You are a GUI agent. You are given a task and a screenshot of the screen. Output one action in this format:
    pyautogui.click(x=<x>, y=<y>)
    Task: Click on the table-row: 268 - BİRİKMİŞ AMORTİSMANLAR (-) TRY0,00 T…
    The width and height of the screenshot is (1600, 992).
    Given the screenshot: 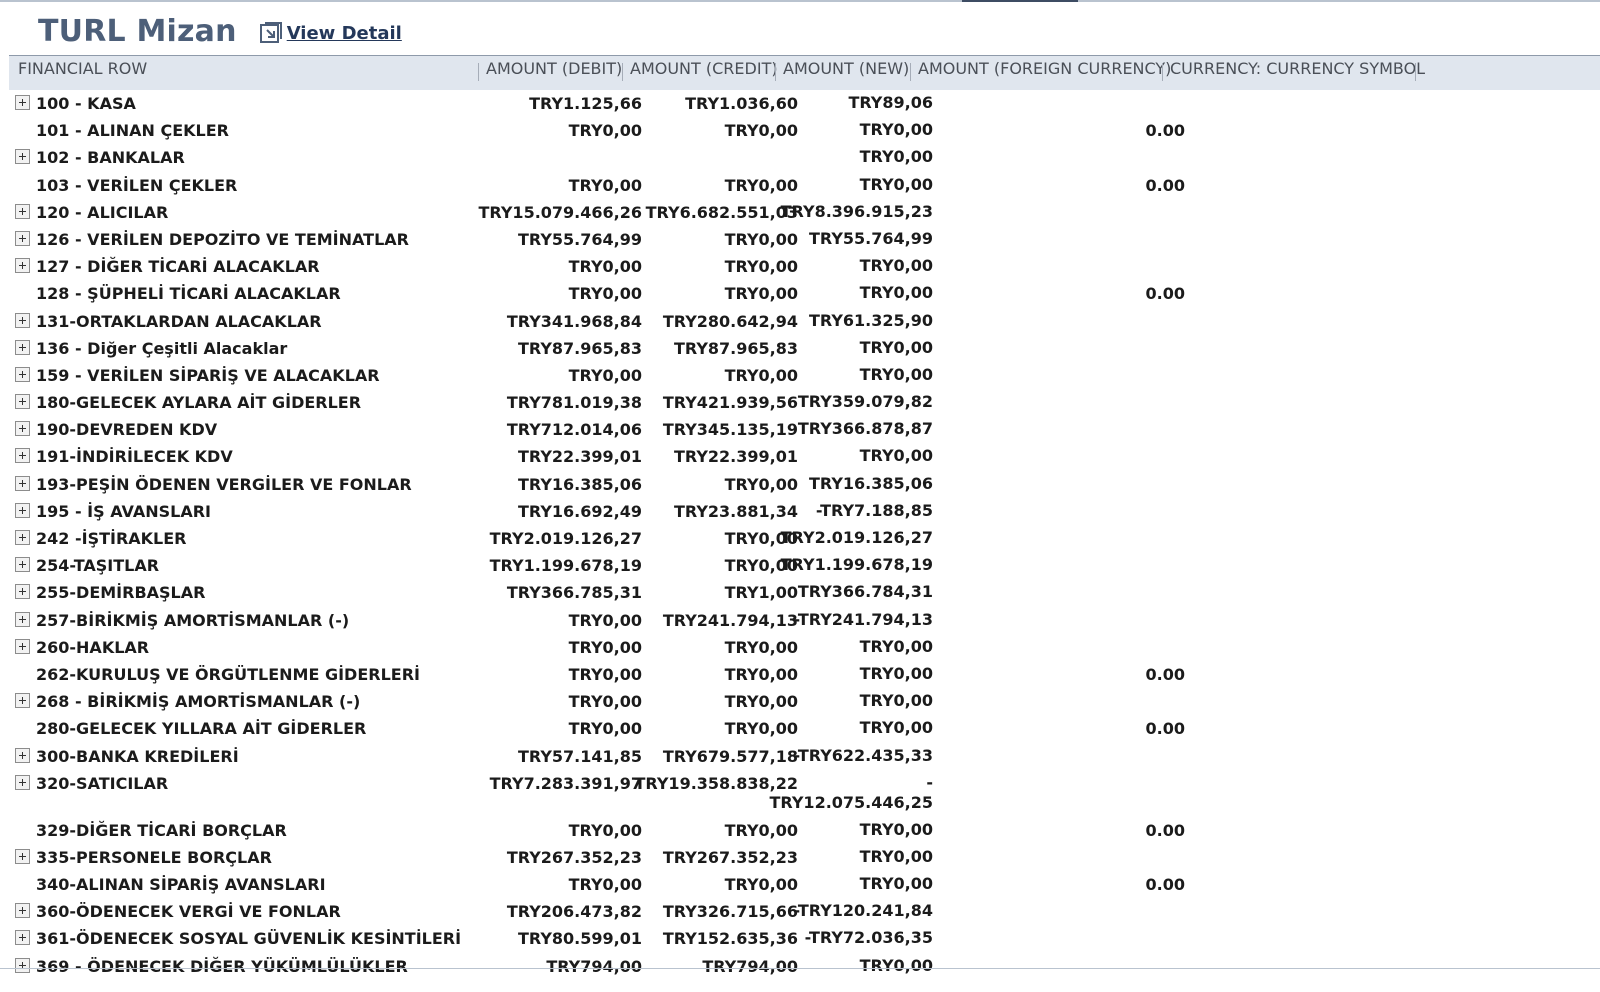 What is the action you would take?
    pyautogui.click(x=804, y=701)
    